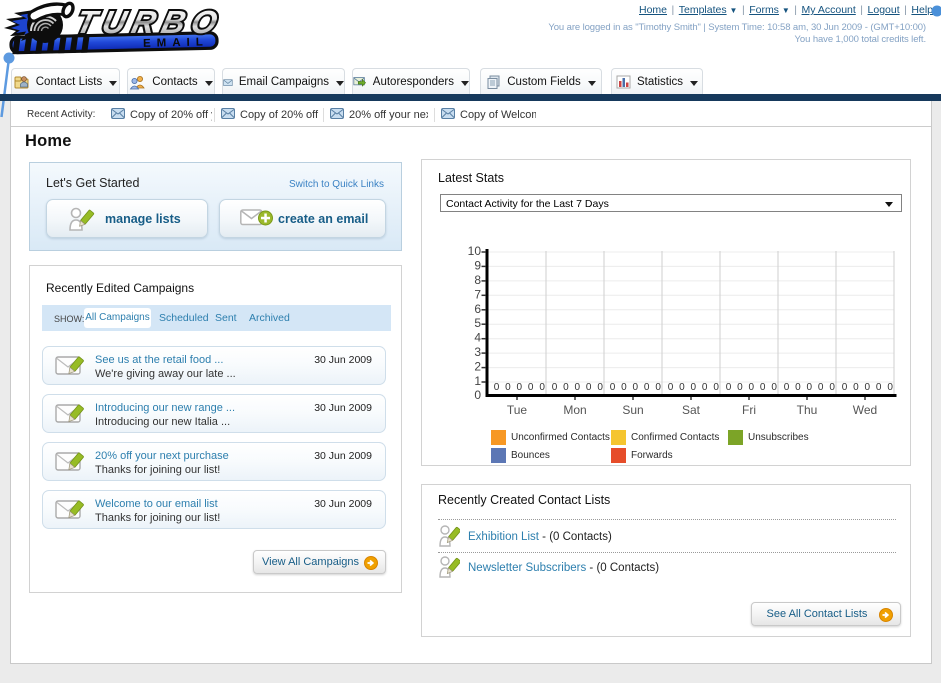 This screenshot has width=941, height=683. Describe the element at coordinates (477, 309) in the screenshot. I see `svg-text: 6` at that location.